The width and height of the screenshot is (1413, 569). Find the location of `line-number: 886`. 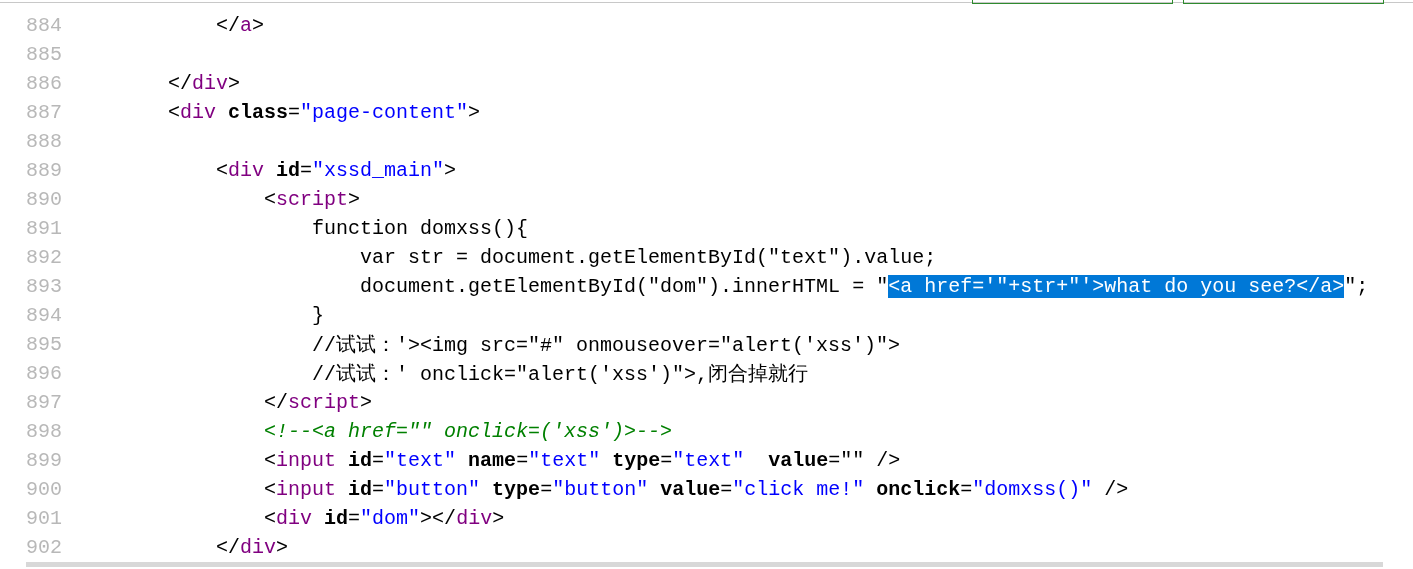

line-number: 886 is located at coordinates (44, 83).